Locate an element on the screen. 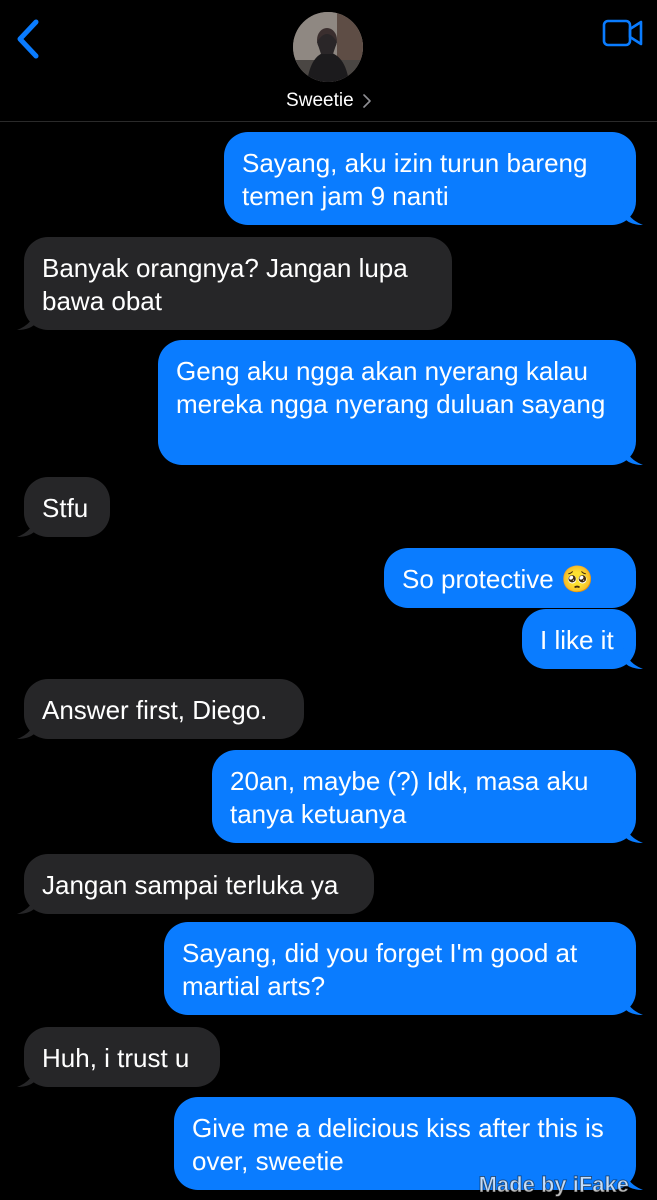  chevron-left-icon is located at coordinates (28, 39).